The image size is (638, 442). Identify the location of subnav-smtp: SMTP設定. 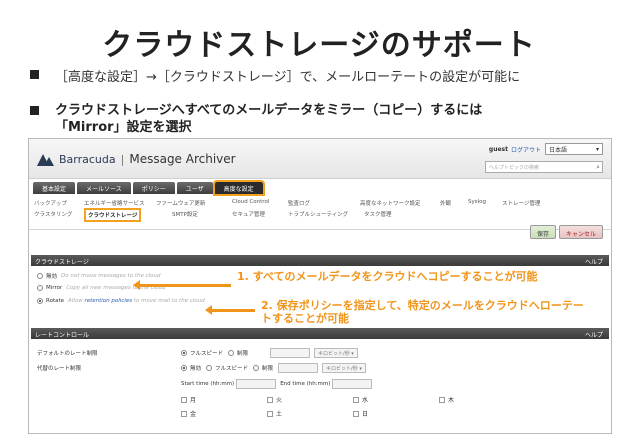
(185, 214).